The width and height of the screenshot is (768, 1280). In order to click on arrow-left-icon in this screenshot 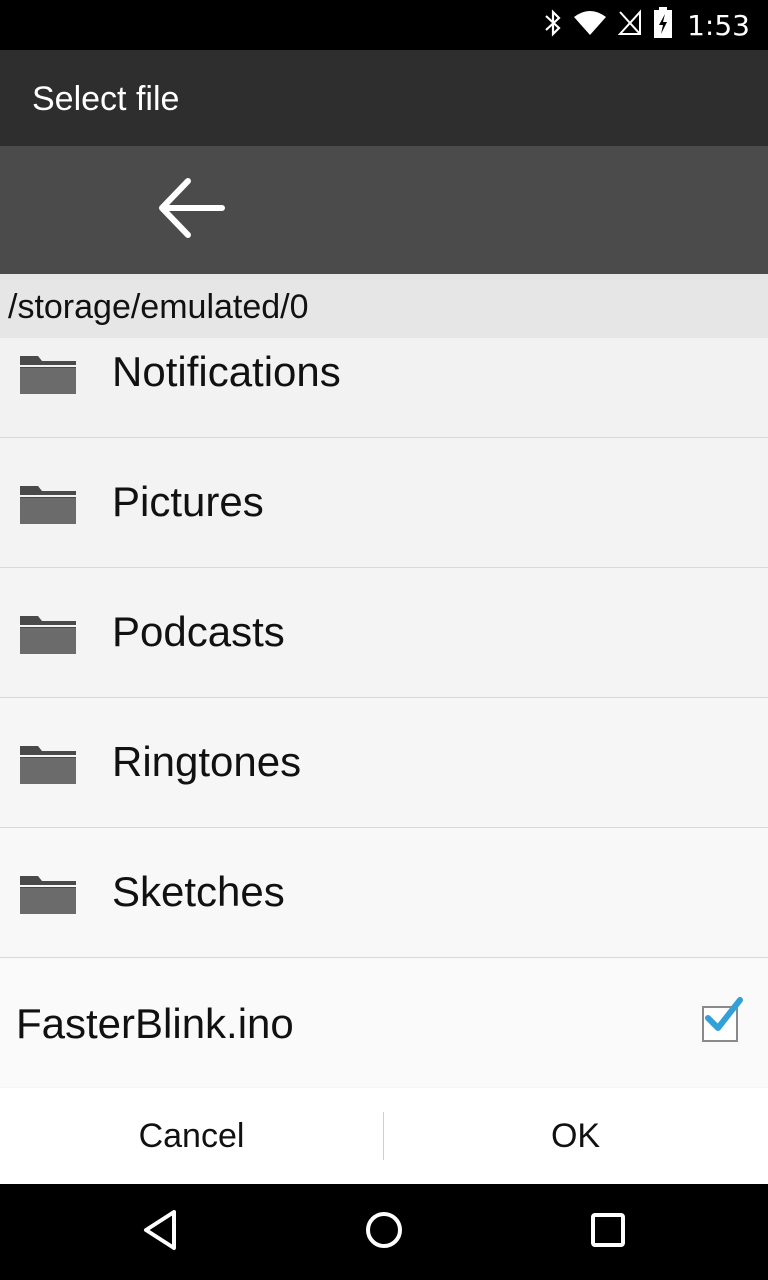, I will do `click(192, 210)`.